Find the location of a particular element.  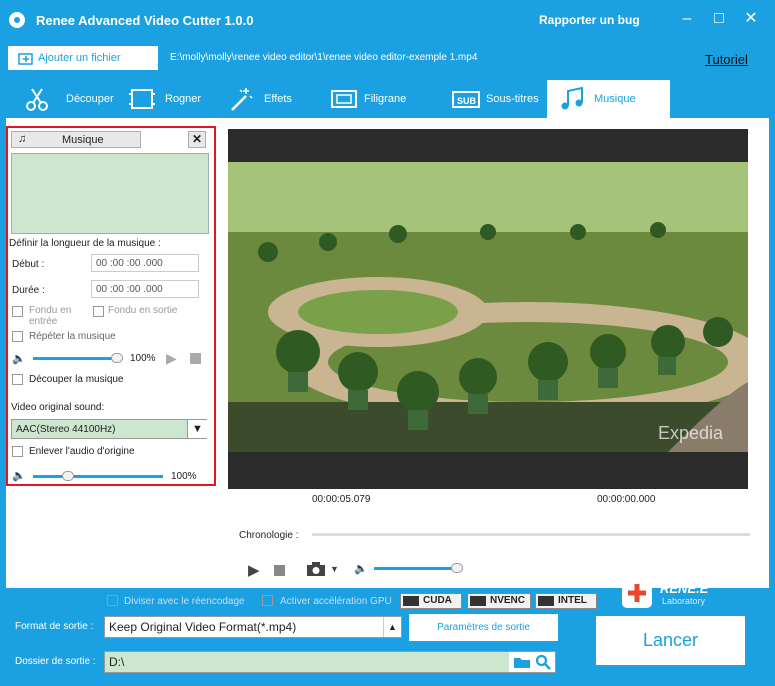

intel-icon is located at coordinates (546, 601).